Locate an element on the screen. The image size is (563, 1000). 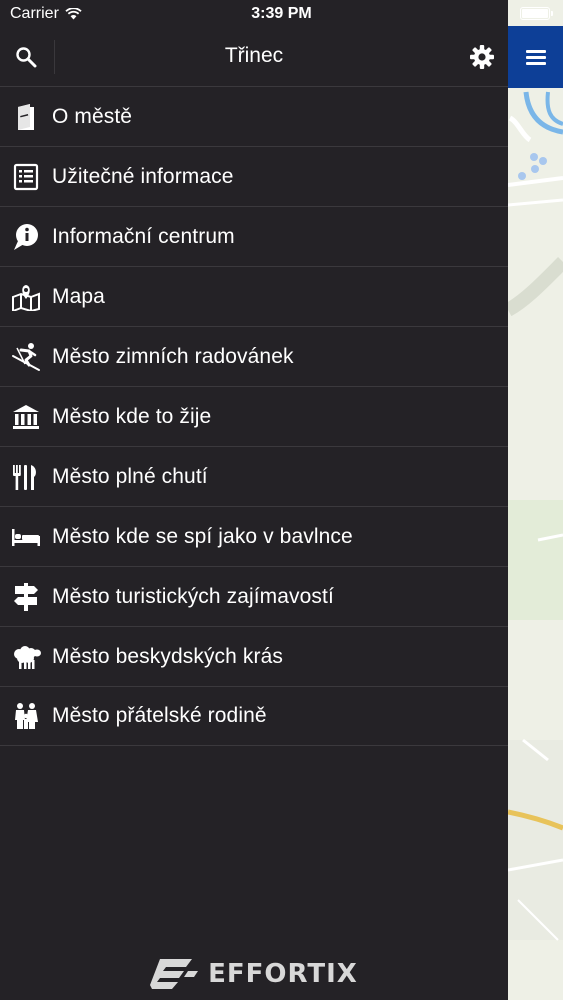
menu-item-label: Město kde se spí jako v bavlnce is located at coordinates (202, 536).